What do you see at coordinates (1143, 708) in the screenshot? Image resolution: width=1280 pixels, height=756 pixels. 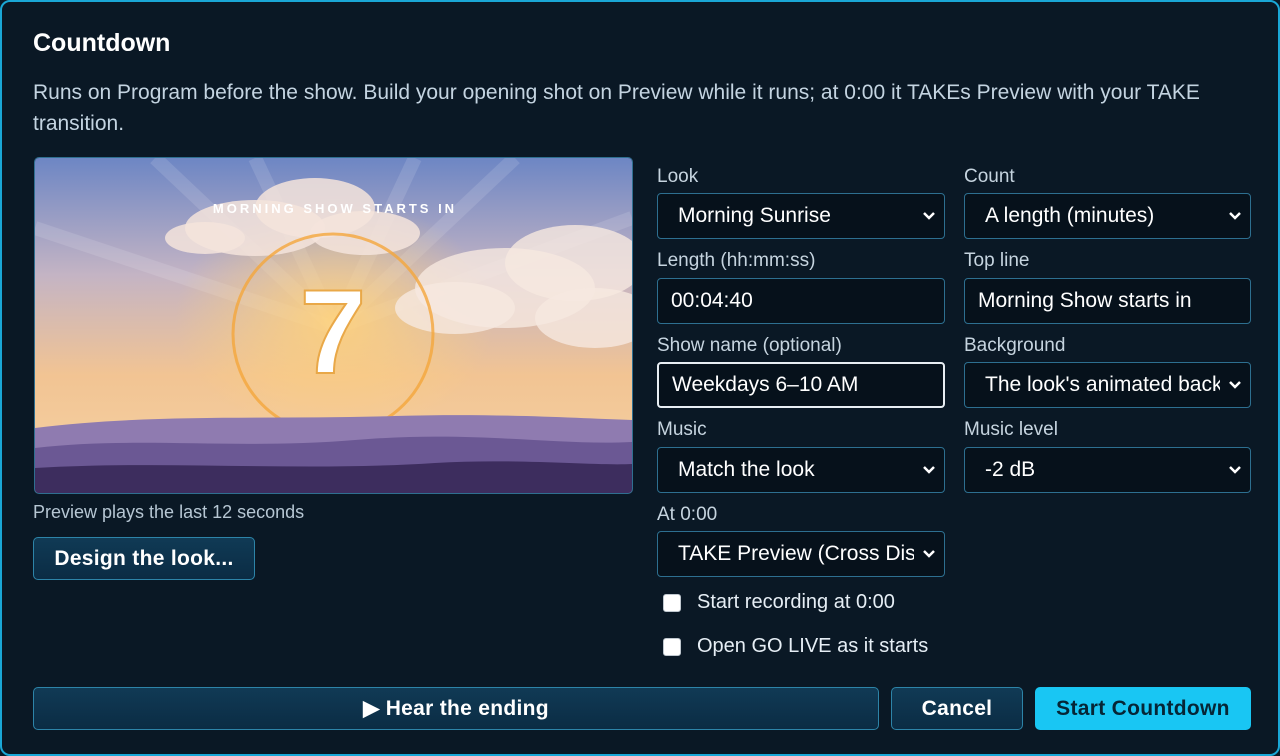 I see `start-countdown-button: Start Countdown` at bounding box center [1143, 708].